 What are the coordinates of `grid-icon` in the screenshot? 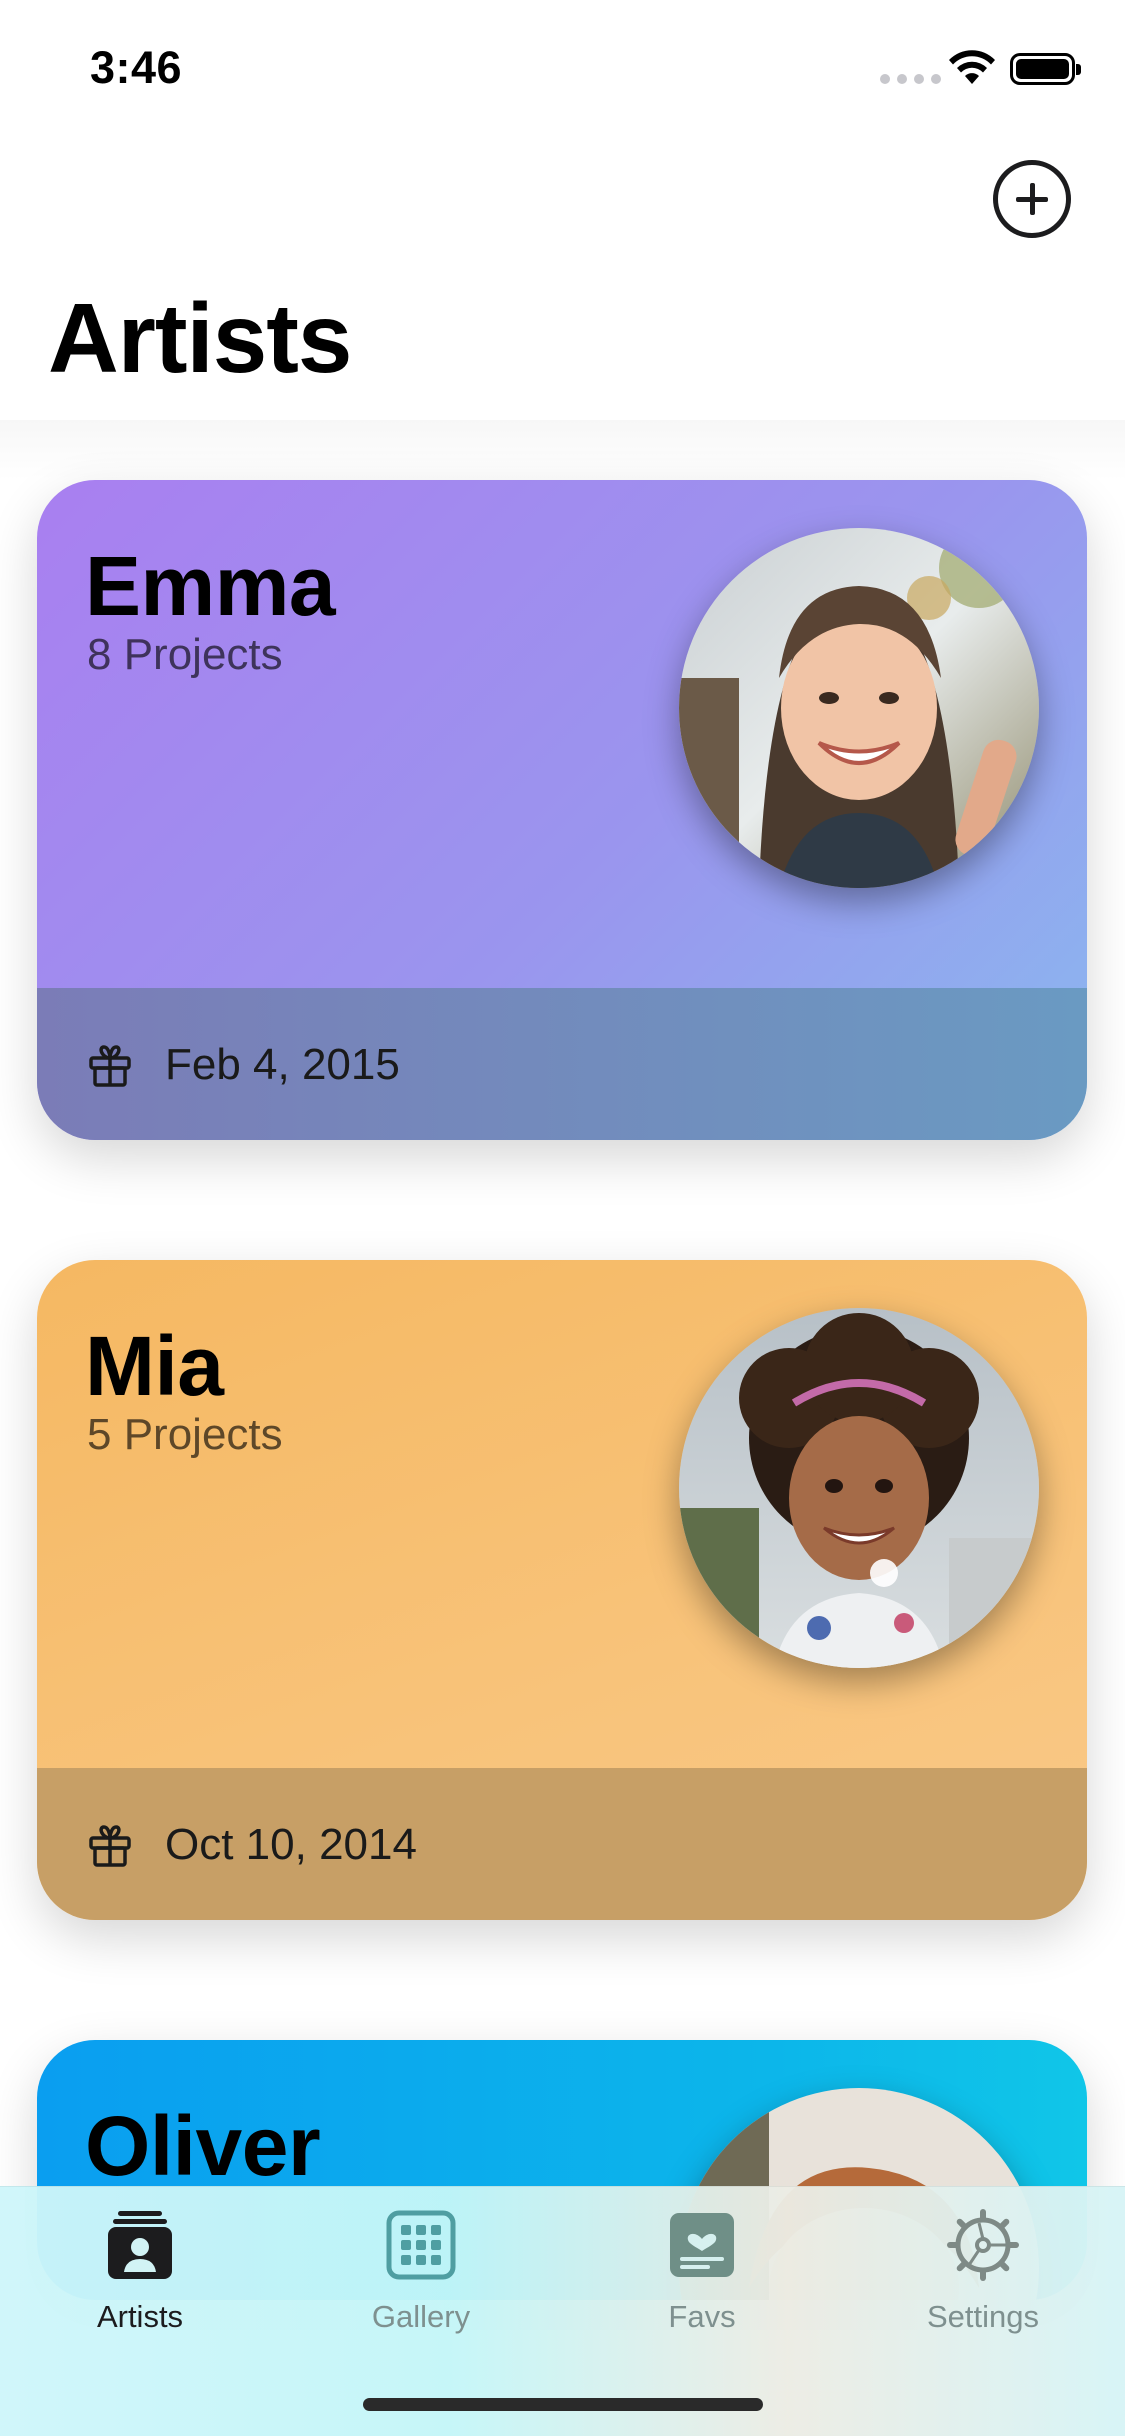 It's located at (421, 2245).